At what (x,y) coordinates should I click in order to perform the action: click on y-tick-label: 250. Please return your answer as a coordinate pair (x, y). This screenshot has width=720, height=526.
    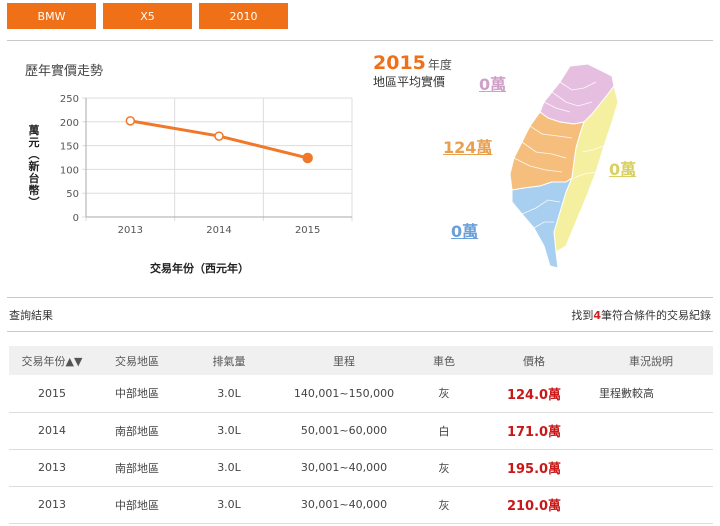
    Looking at the image, I should click on (69, 99).